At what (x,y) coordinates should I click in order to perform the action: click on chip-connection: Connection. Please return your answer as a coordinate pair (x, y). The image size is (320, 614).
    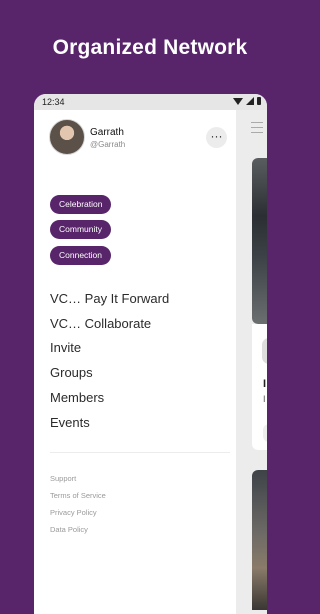
    Looking at the image, I should click on (81, 255).